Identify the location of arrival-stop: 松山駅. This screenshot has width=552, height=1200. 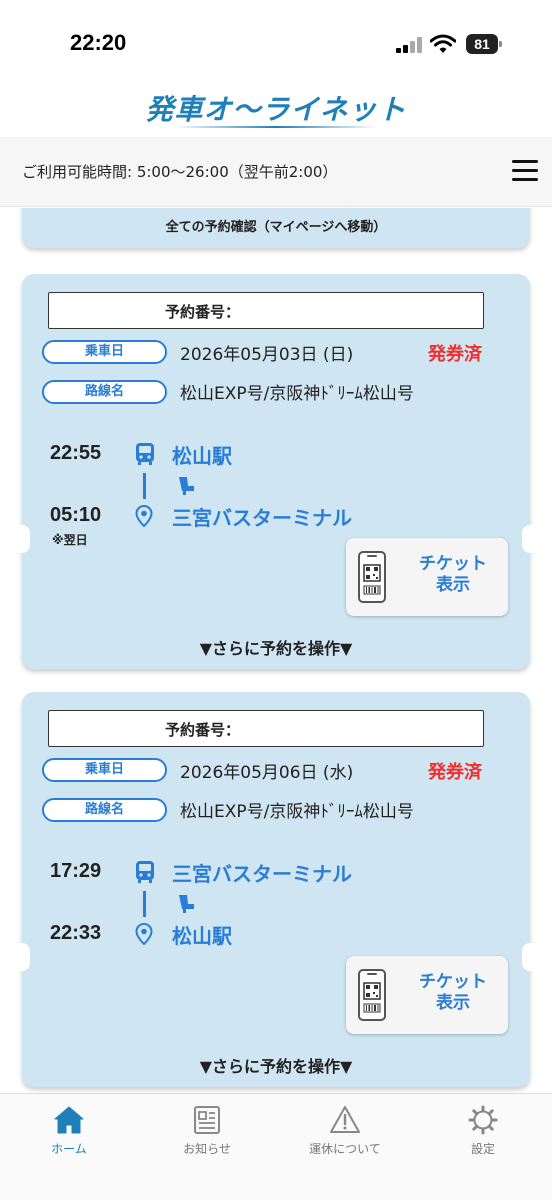
(202, 934).